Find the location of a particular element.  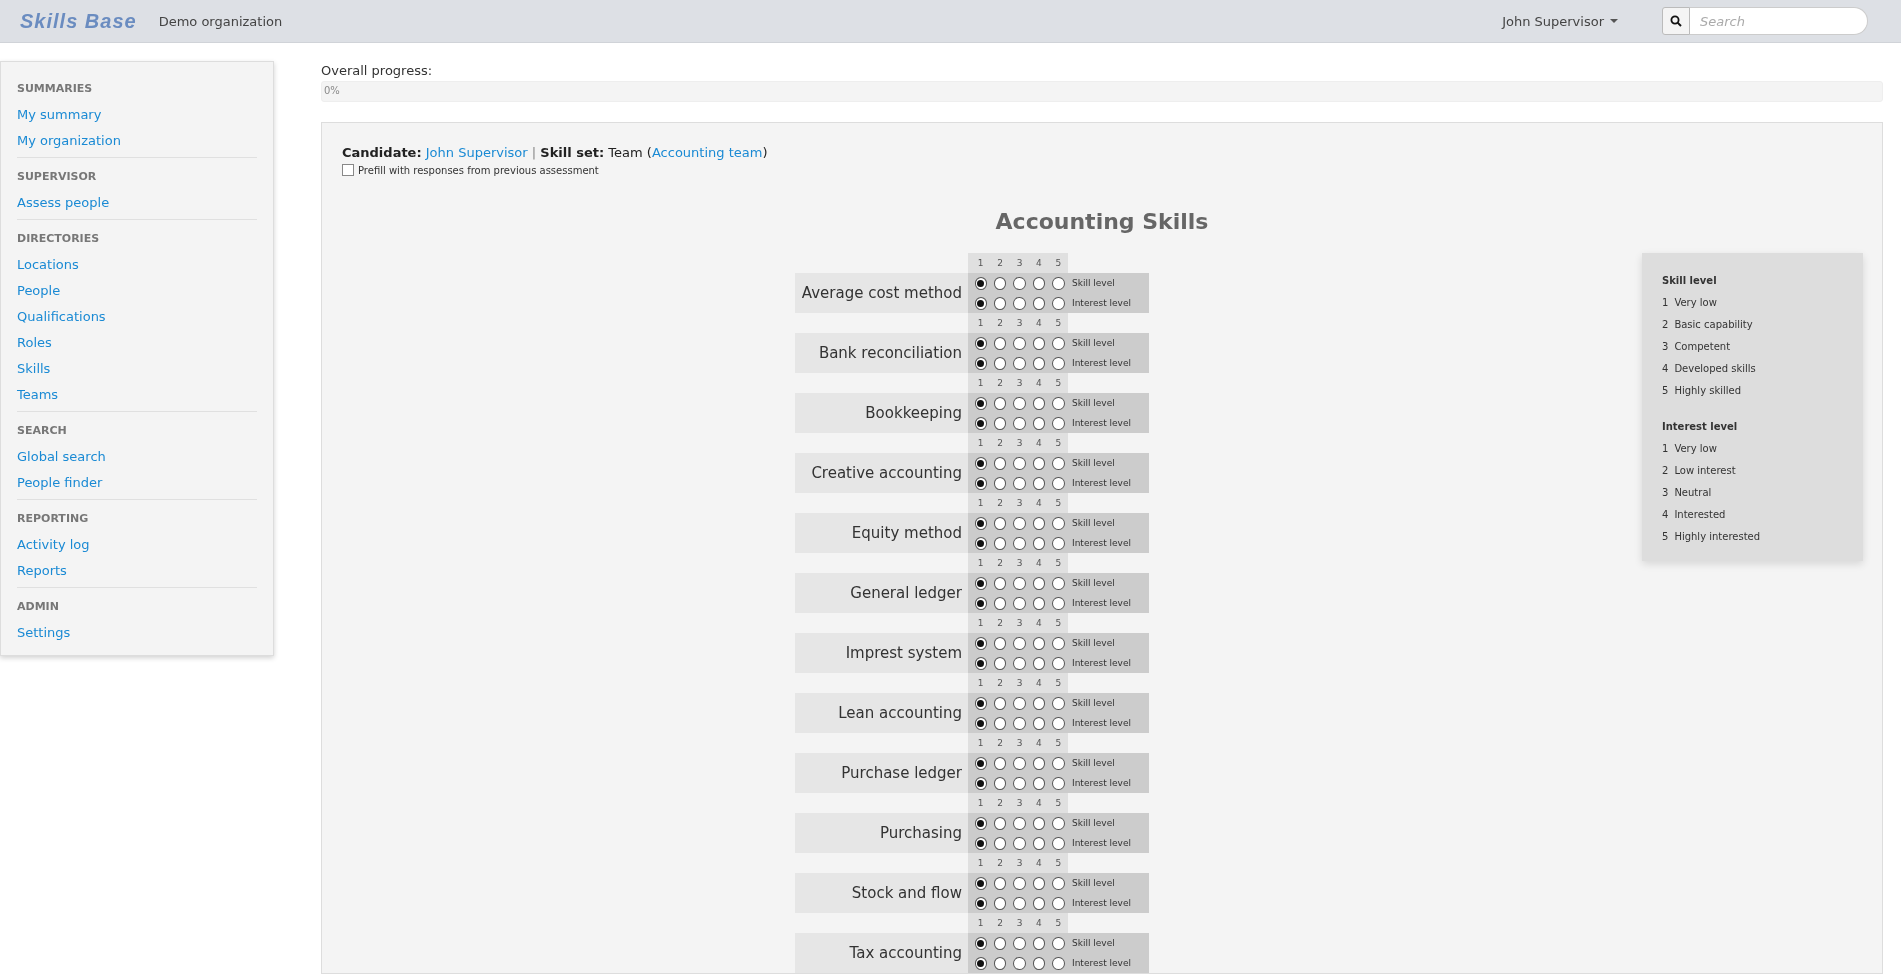

search-button is located at coordinates (1676, 21).